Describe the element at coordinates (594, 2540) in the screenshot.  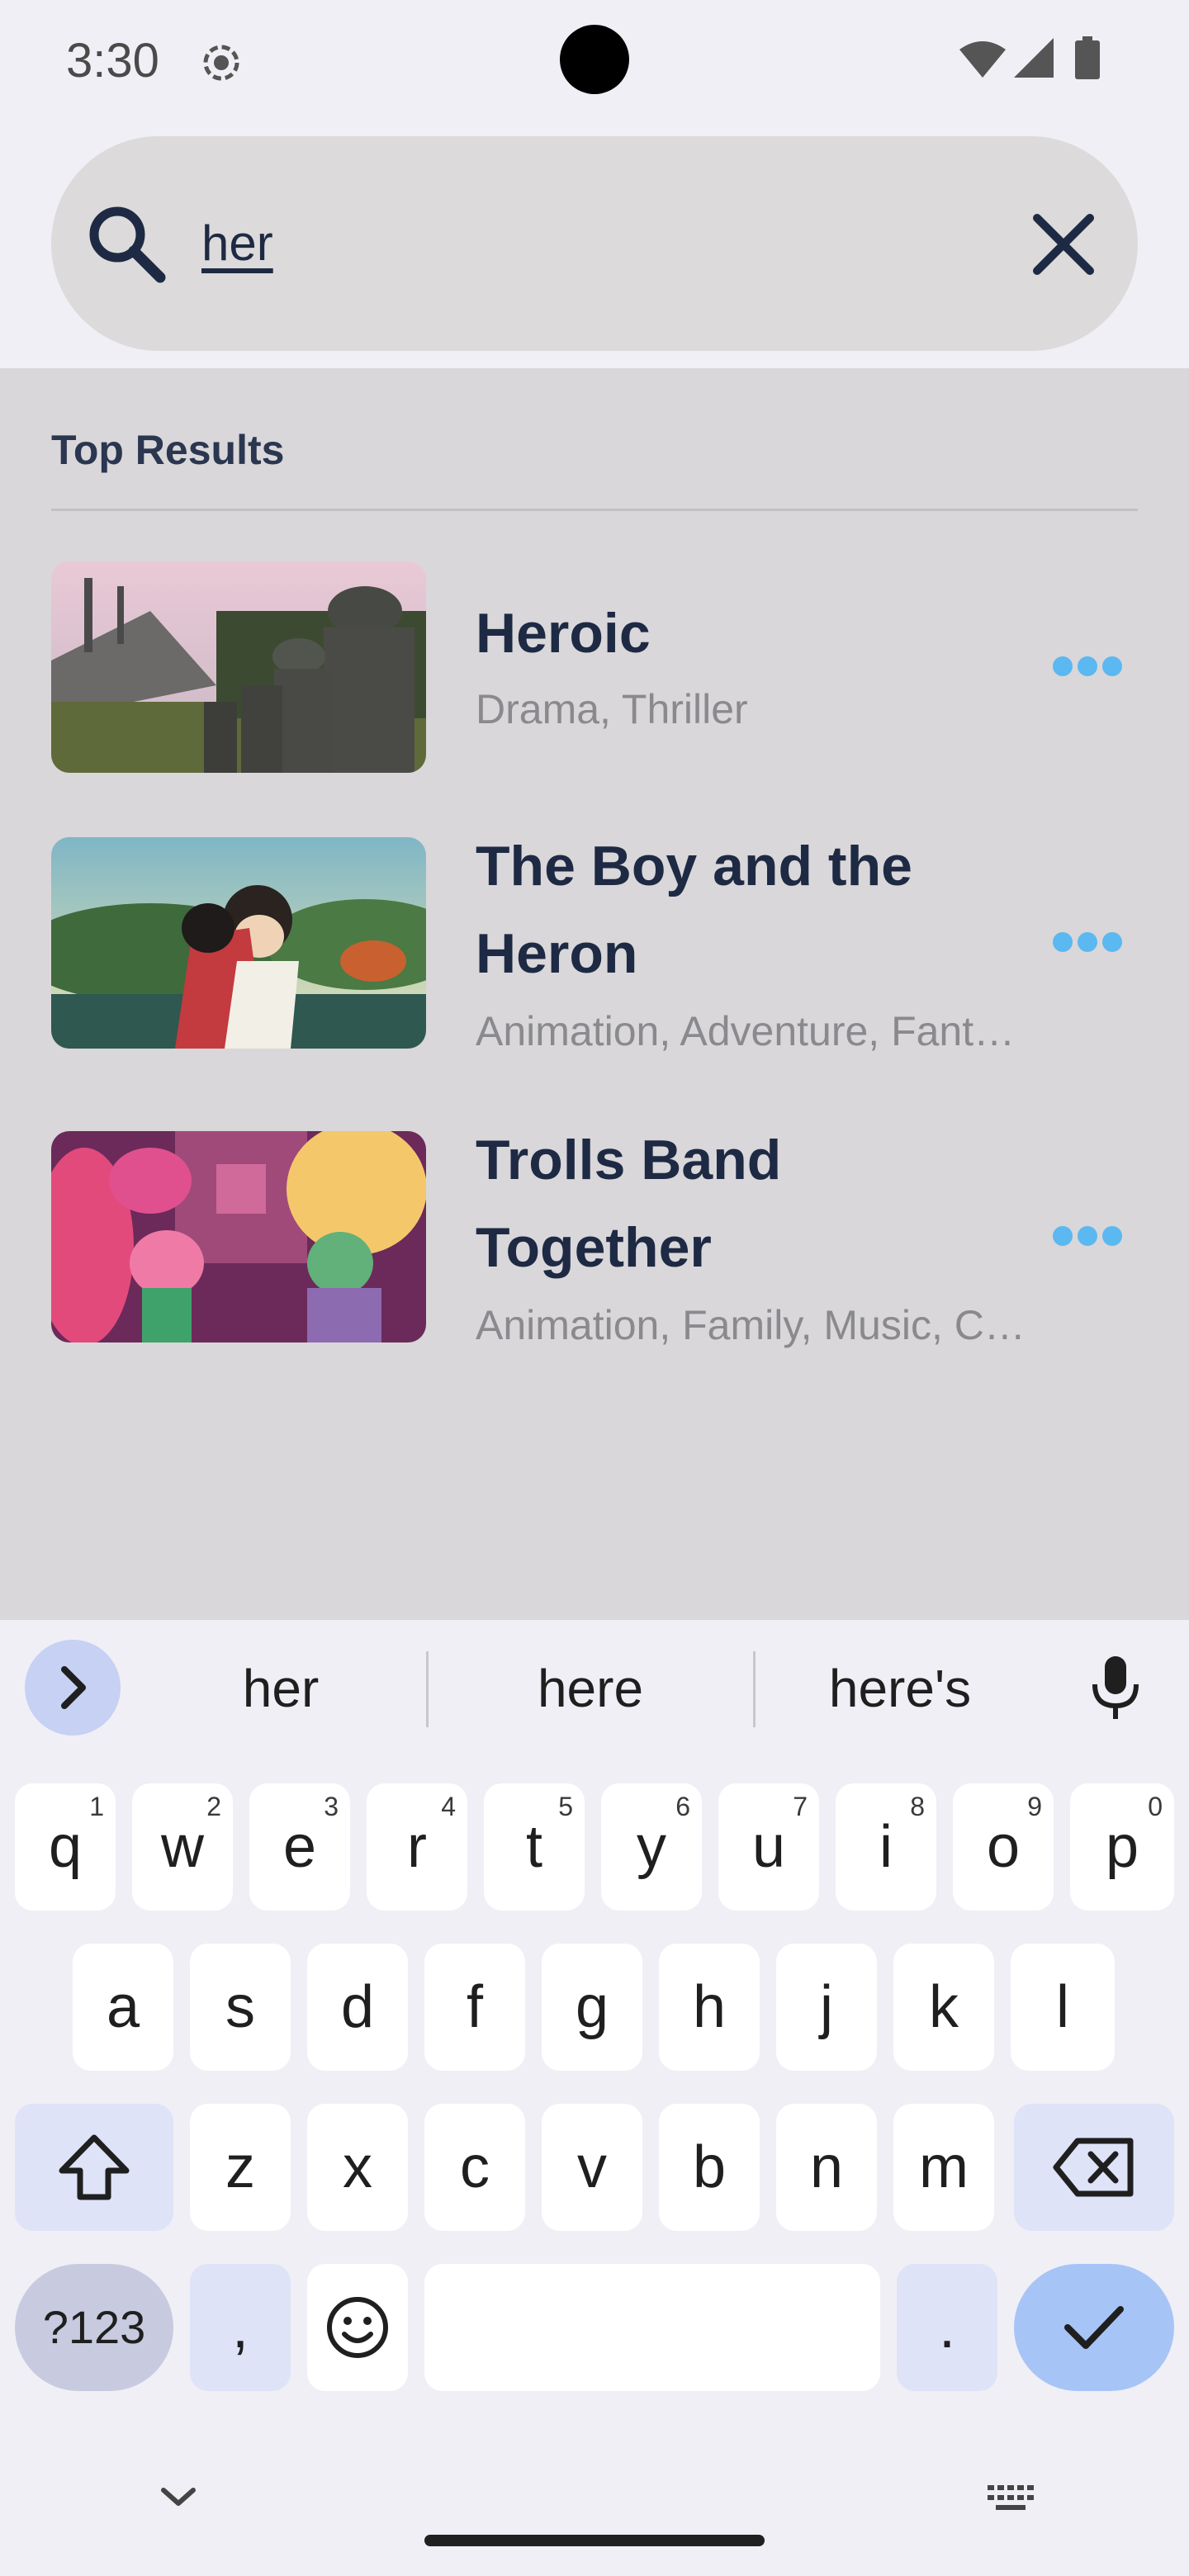
I see `home-handle` at that location.